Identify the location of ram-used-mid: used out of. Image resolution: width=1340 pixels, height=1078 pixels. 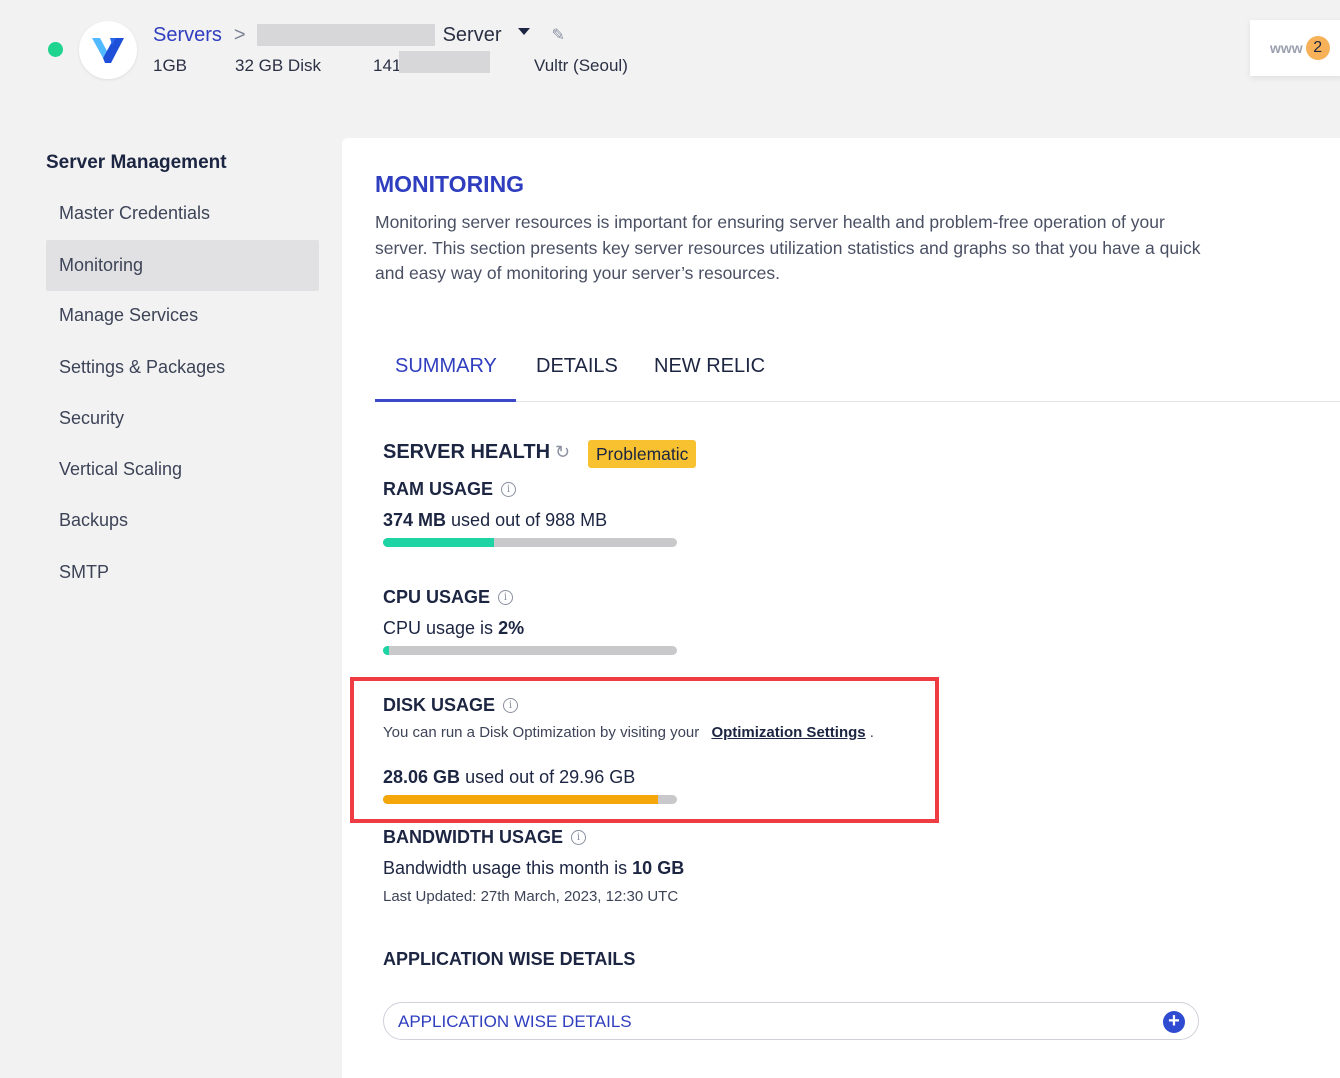
(496, 520).